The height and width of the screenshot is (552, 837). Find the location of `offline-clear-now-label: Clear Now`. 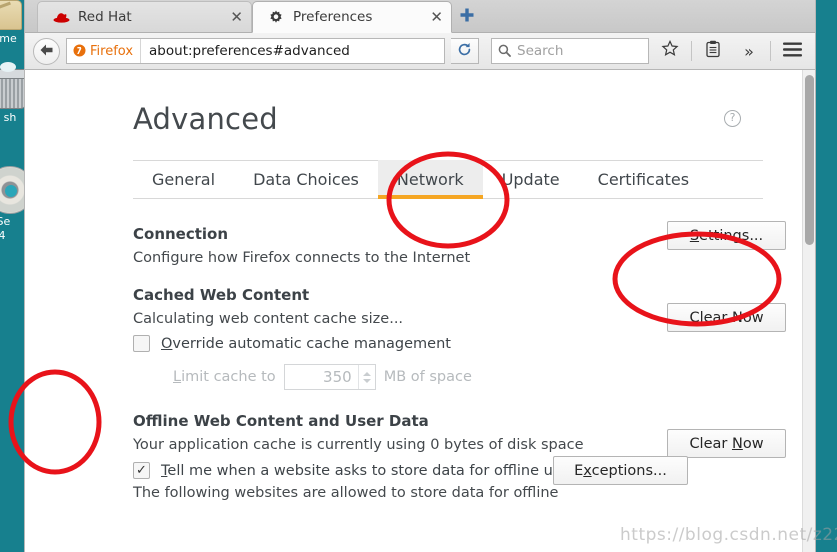

offline-clear-now-label: Clear Now is located at coordinates (726, 443).